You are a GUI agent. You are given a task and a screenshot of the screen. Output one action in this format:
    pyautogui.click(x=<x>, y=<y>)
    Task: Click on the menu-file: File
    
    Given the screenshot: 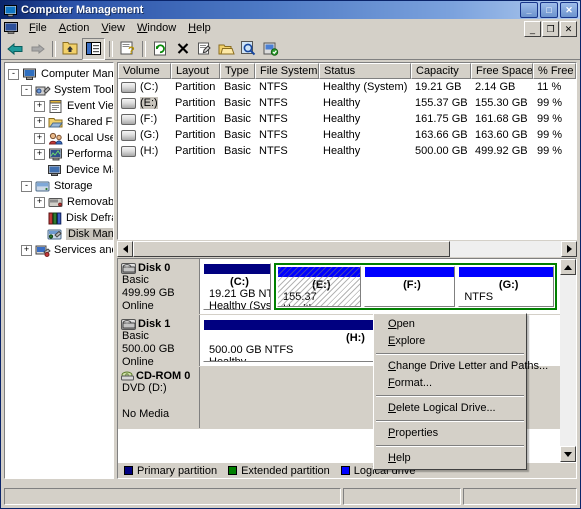 What is the action you would take?
    pyautogui.click(x=38, y=28)
    